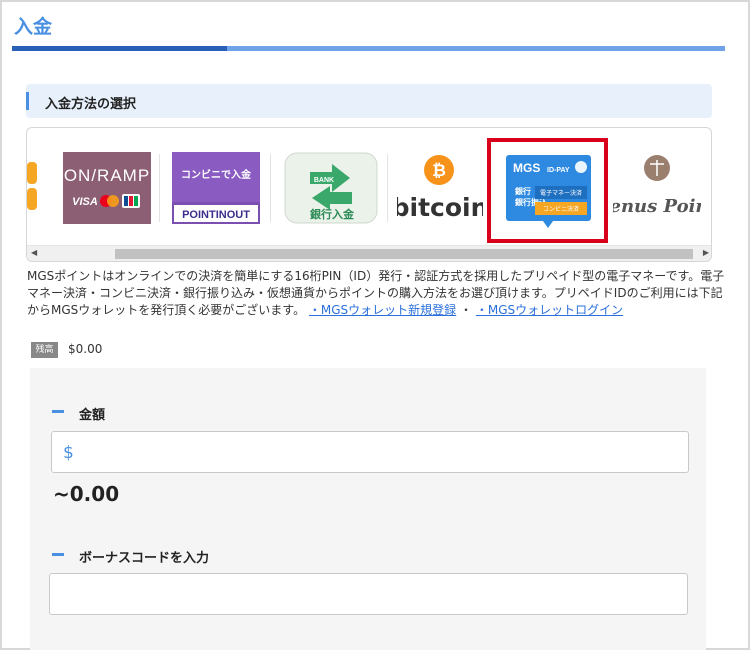 Image resolution: width=750 pixels, height=650 pixels. What do you see at coordinates (370, 452) in the screenshot?
I see `amount-input: $` at bounding box center [370, 452].